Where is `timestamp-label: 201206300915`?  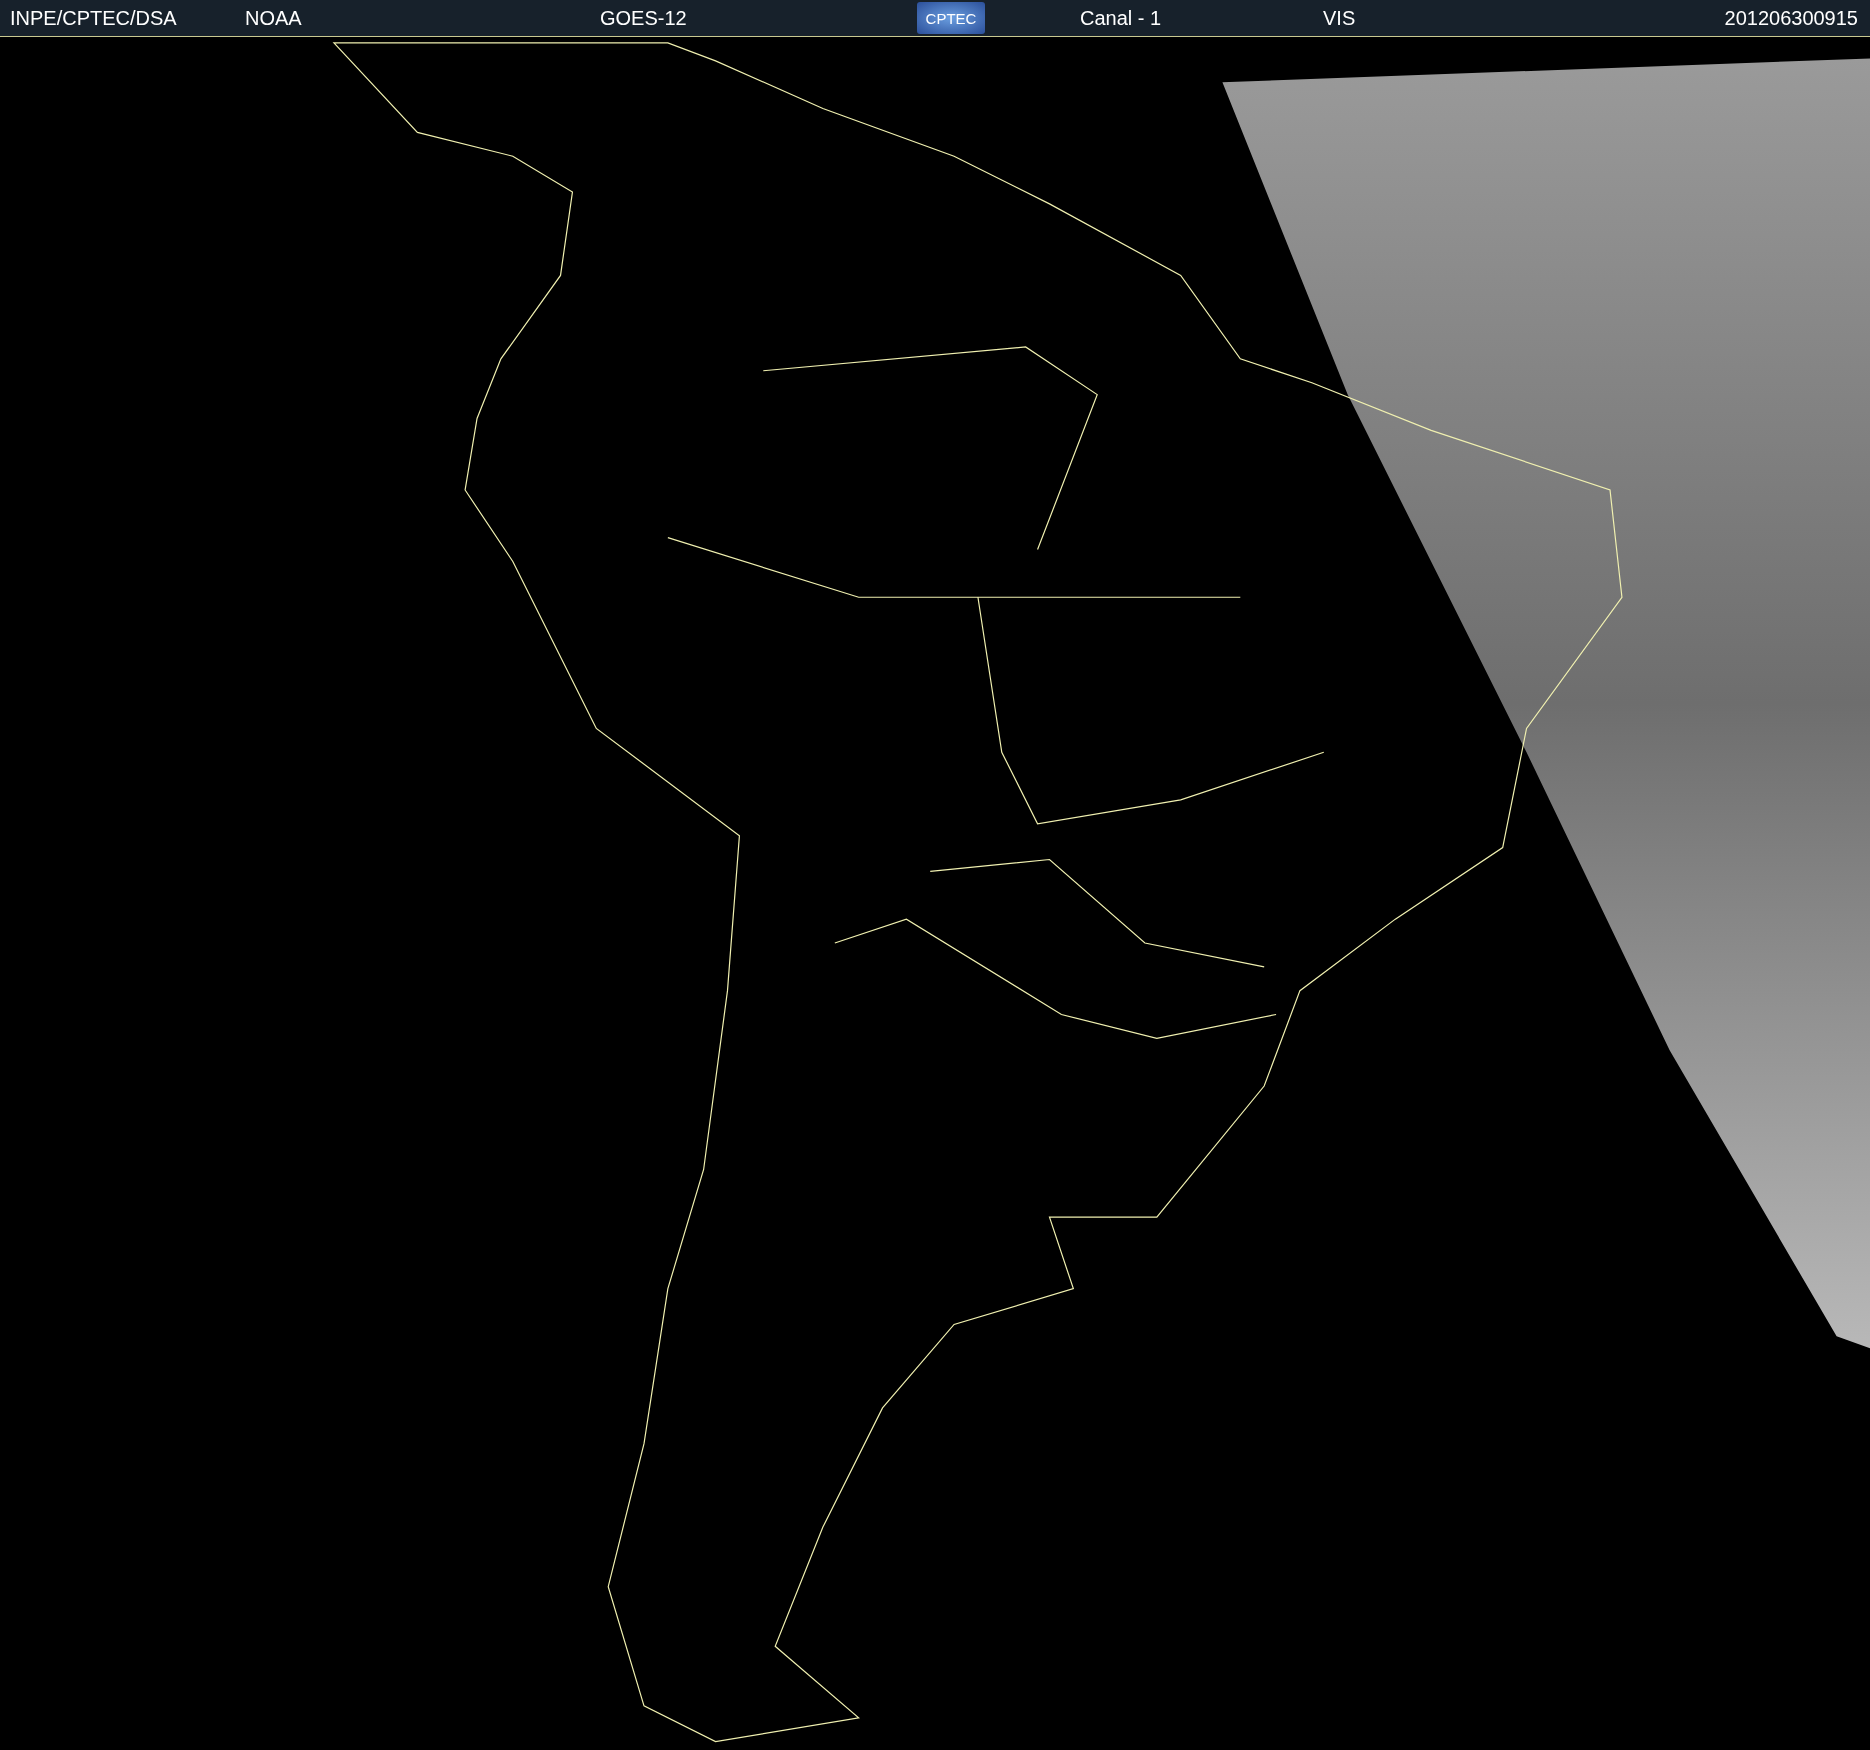
timestamp-label: 201206300915 is located at coordinates (1791, 18).